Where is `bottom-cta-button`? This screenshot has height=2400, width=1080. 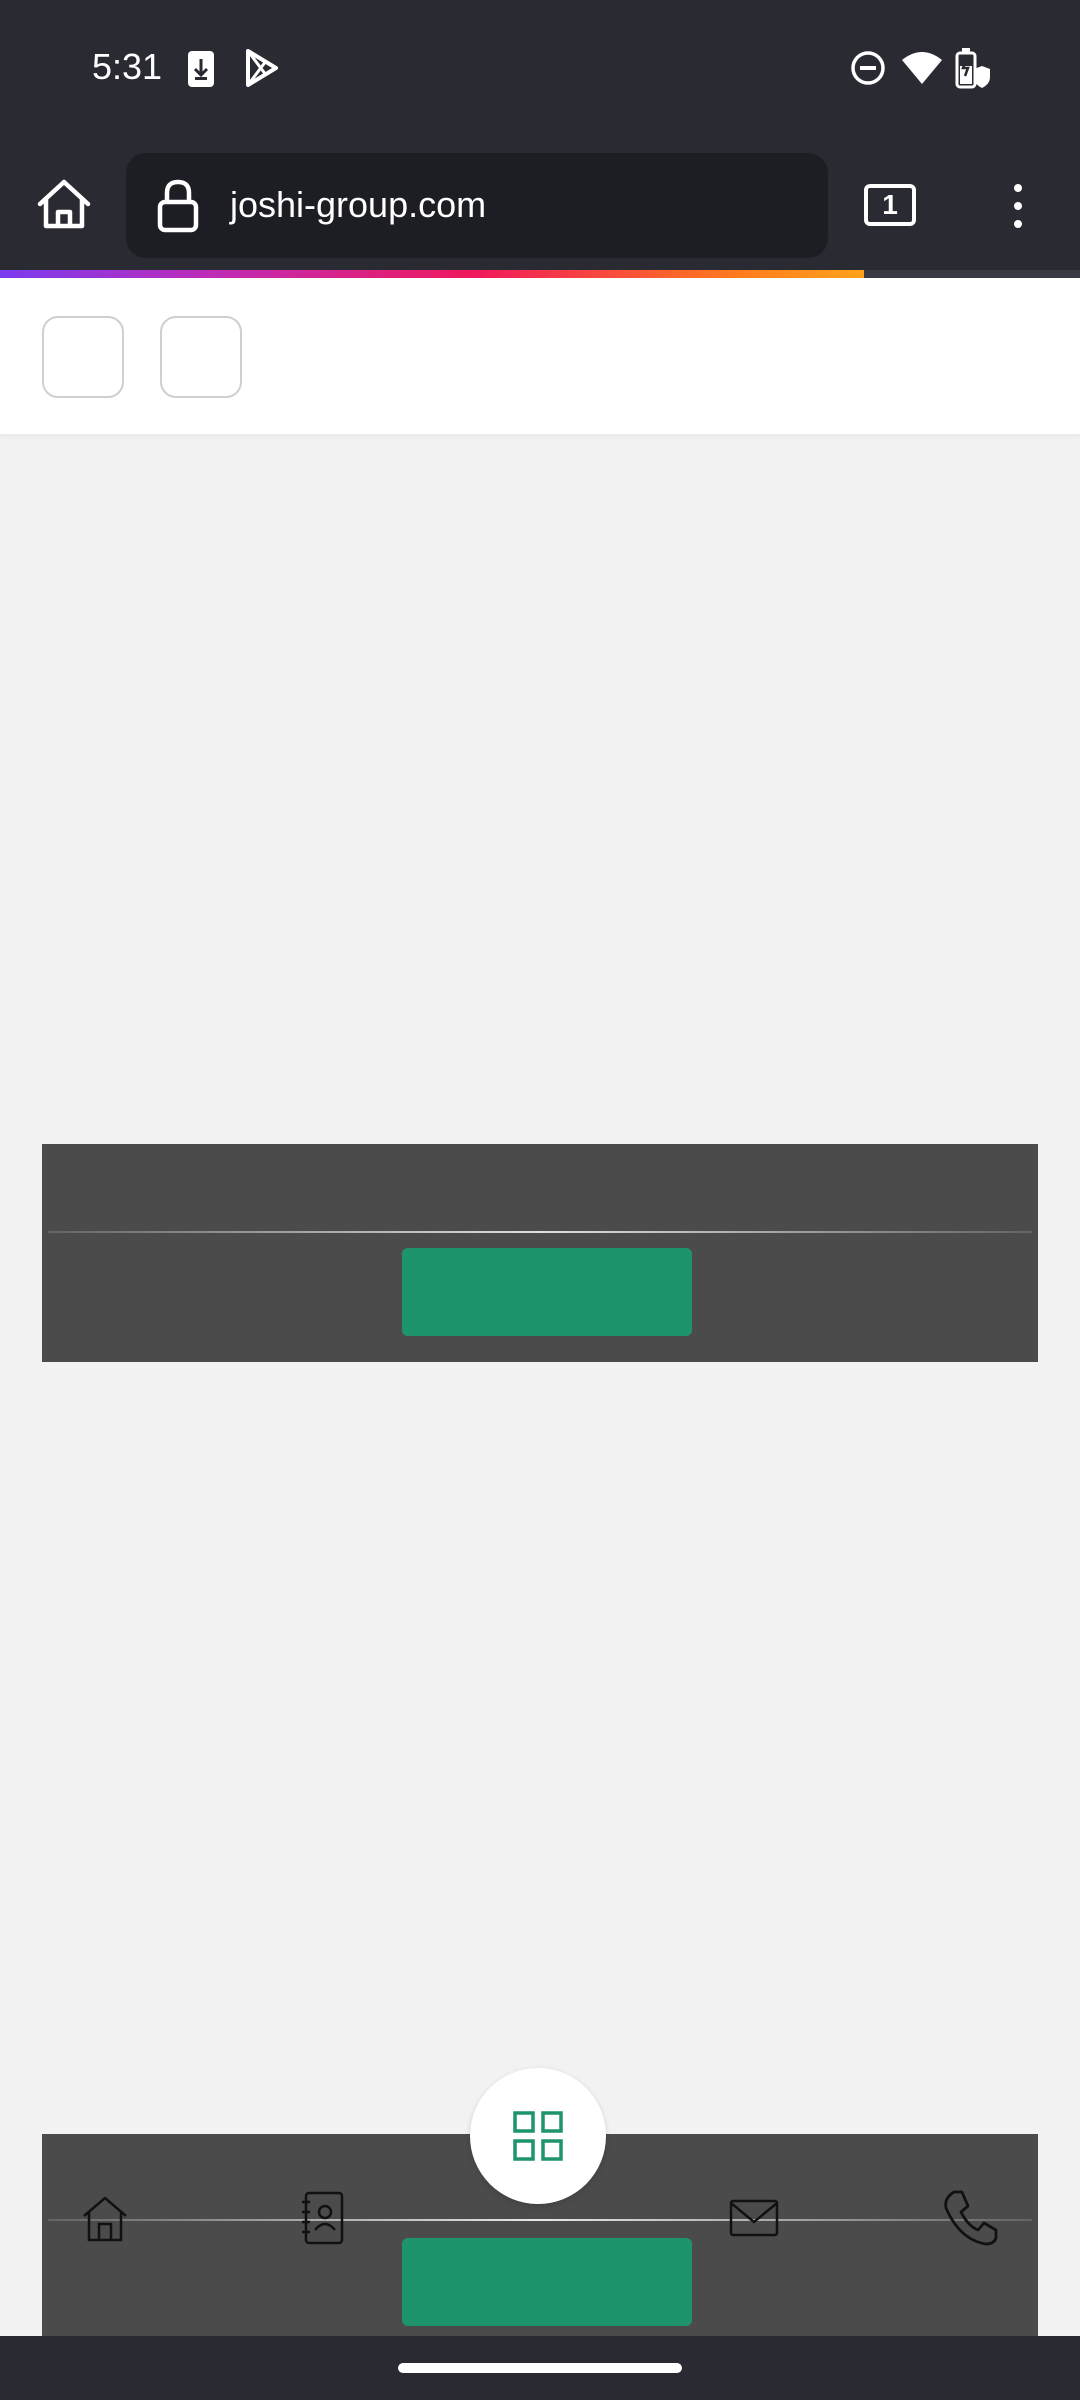 bottom-cta-button is located at coordinates (547, 2282).